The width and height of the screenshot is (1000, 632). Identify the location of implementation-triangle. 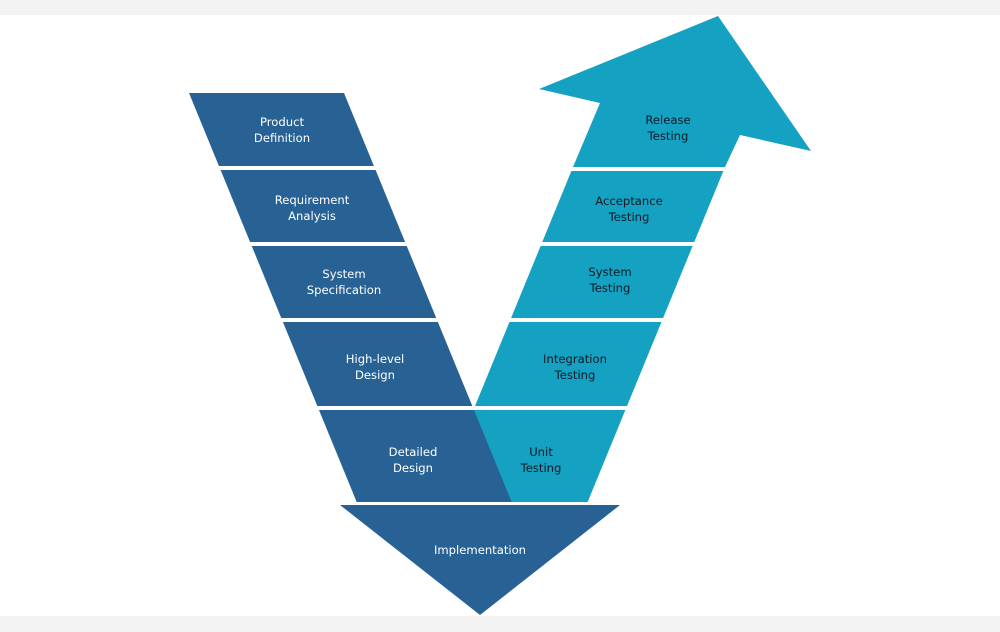
(480, 560).